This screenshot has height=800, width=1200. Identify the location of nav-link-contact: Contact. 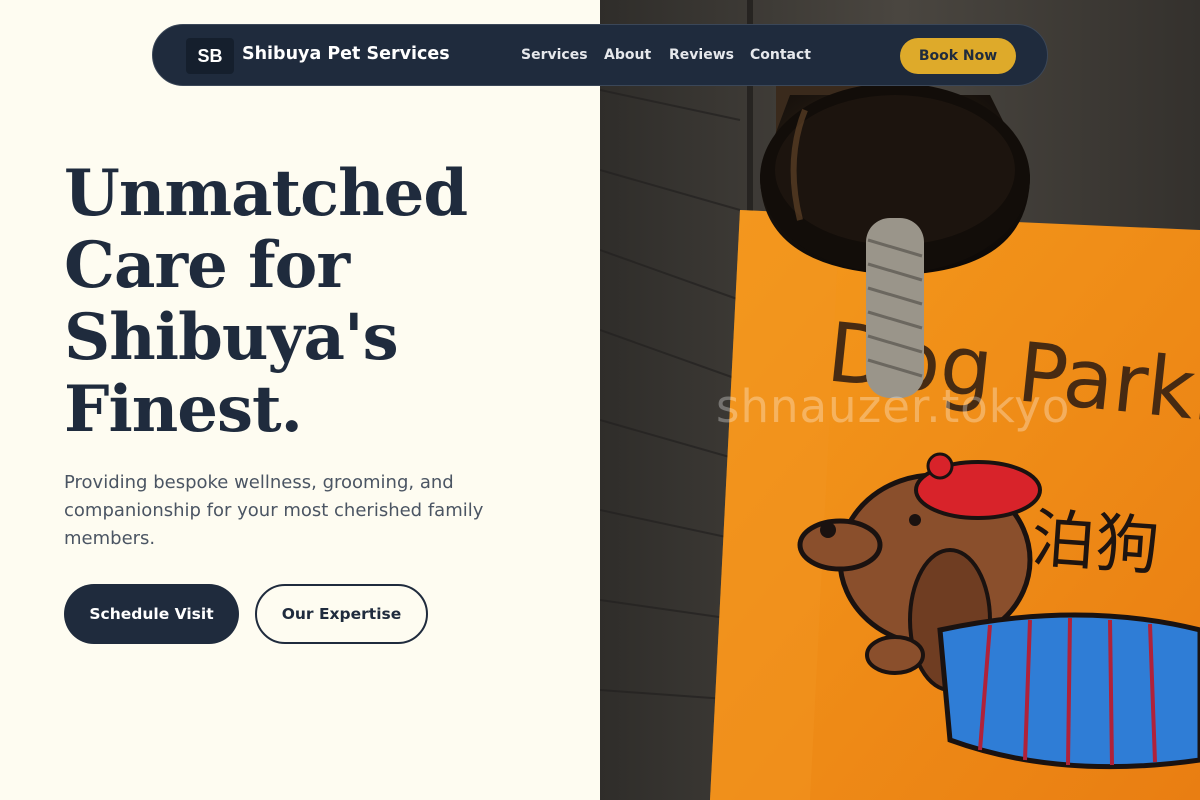
(780, 55).